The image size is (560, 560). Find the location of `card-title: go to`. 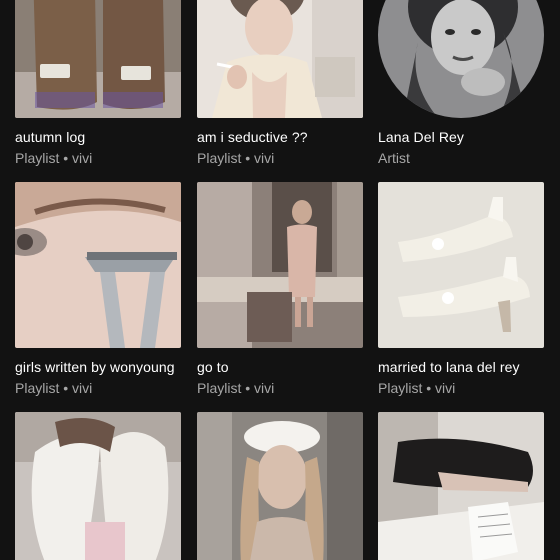

card-title: go to is located at coordinates (213, 367).